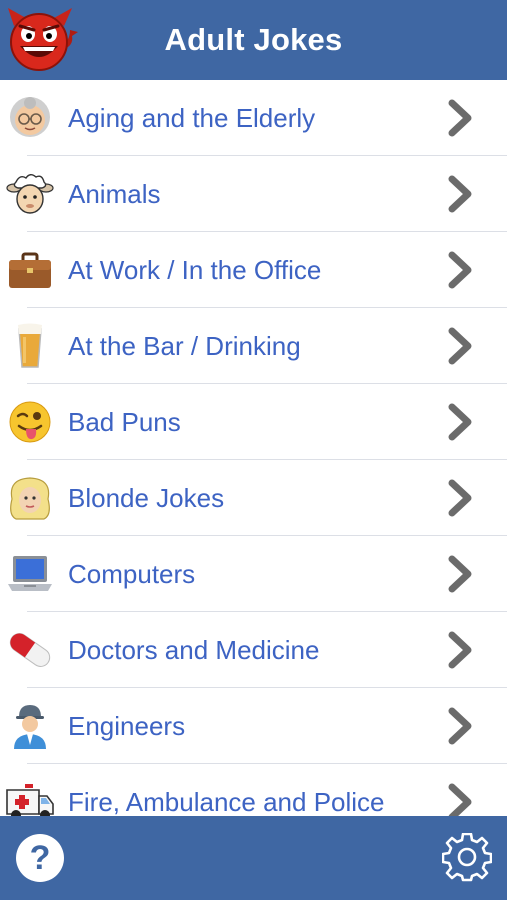 This screenshot has height=900, width=507. Describe the element at coordinates (253, 422) in the screenshot. I see `category-row-puns: Bad Puns` at that location.